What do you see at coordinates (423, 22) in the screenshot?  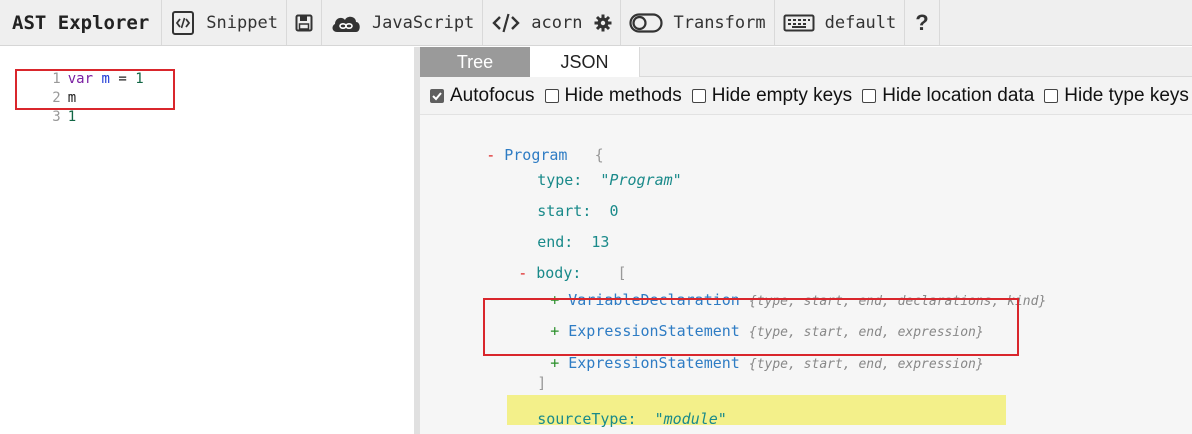 I see `language-label: JavaScript` at bounding box center [423, 22].